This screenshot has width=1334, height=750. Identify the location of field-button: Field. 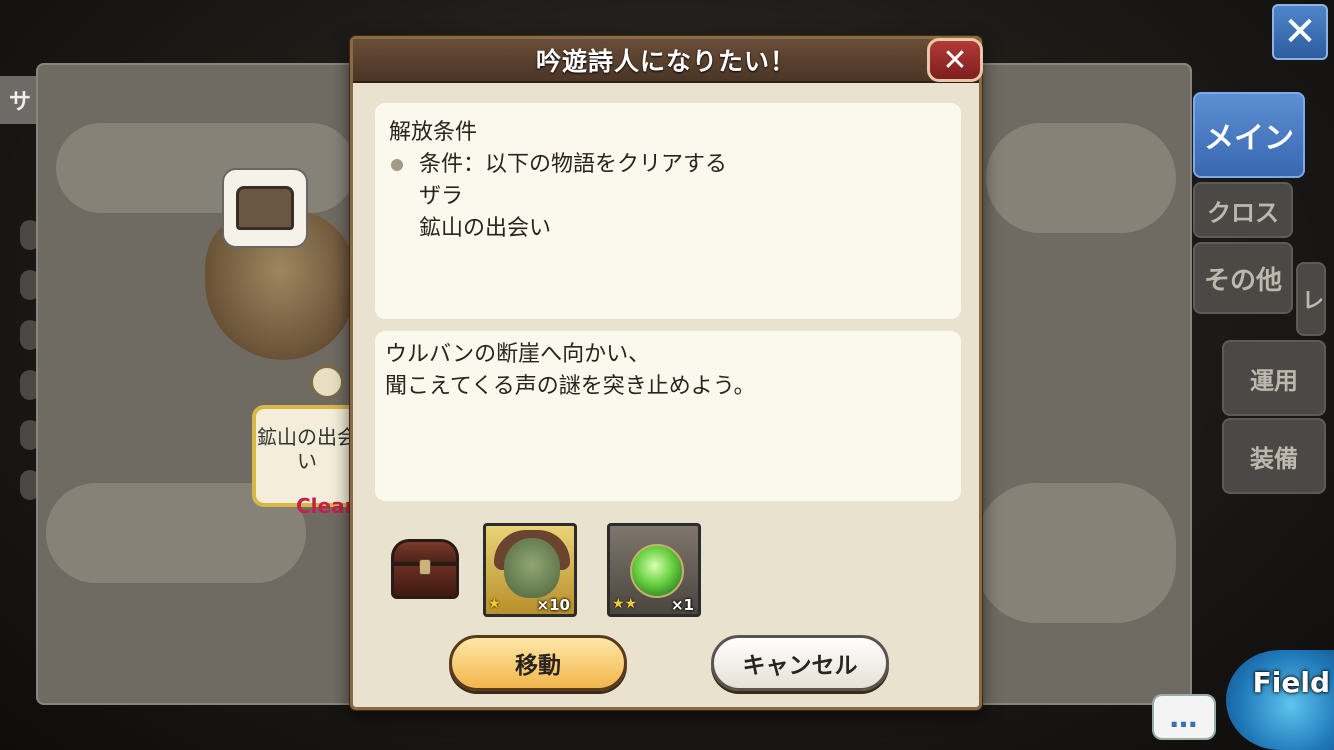
(1280, 700).